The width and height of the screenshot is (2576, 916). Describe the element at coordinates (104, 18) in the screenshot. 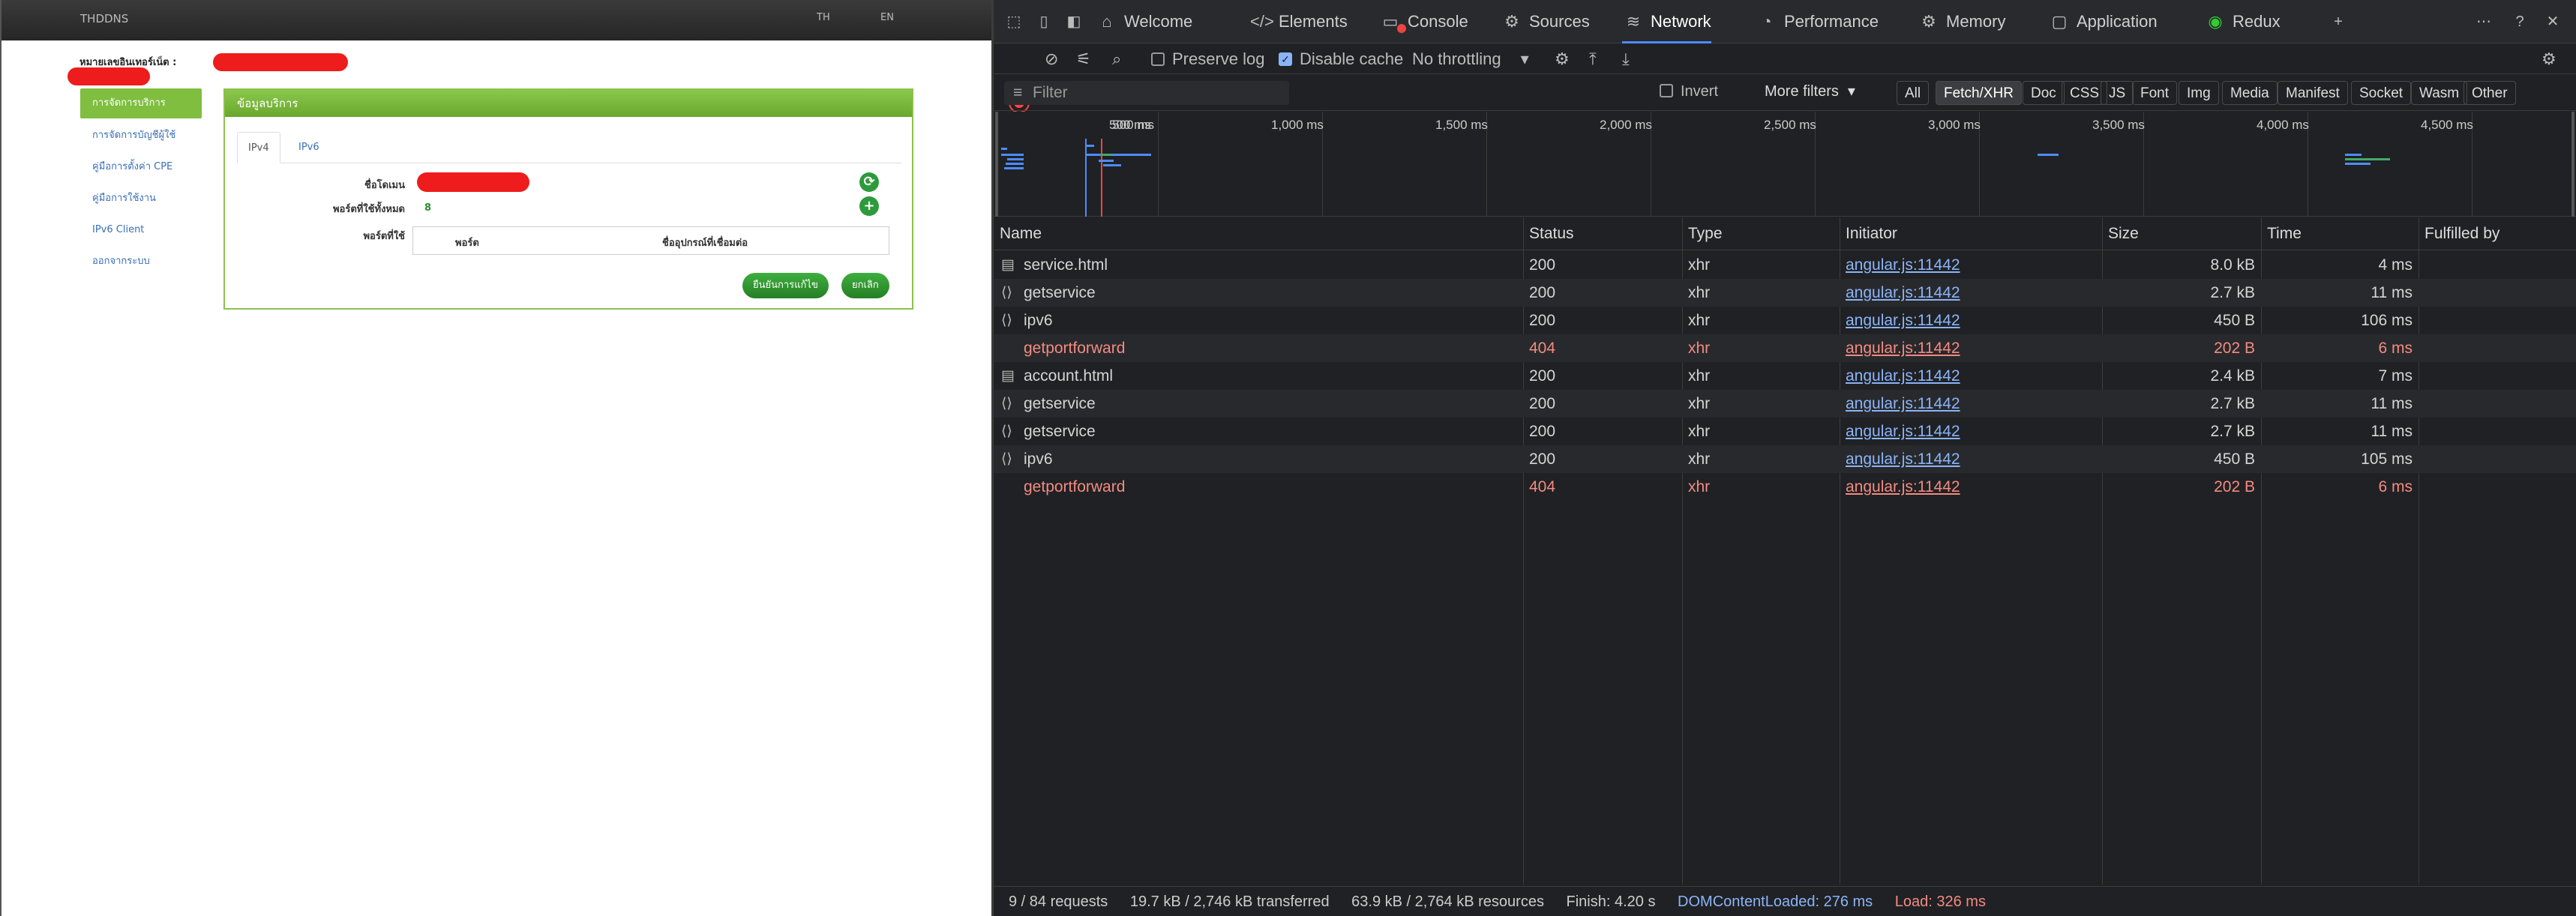

I see `site-brand: THDDNS` at that location.